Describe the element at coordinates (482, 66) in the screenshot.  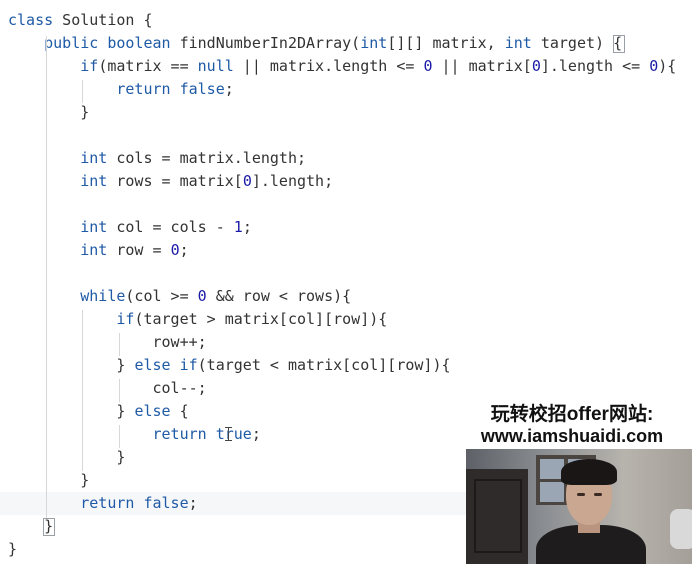
I see `code-token: || matrix[` at that location.